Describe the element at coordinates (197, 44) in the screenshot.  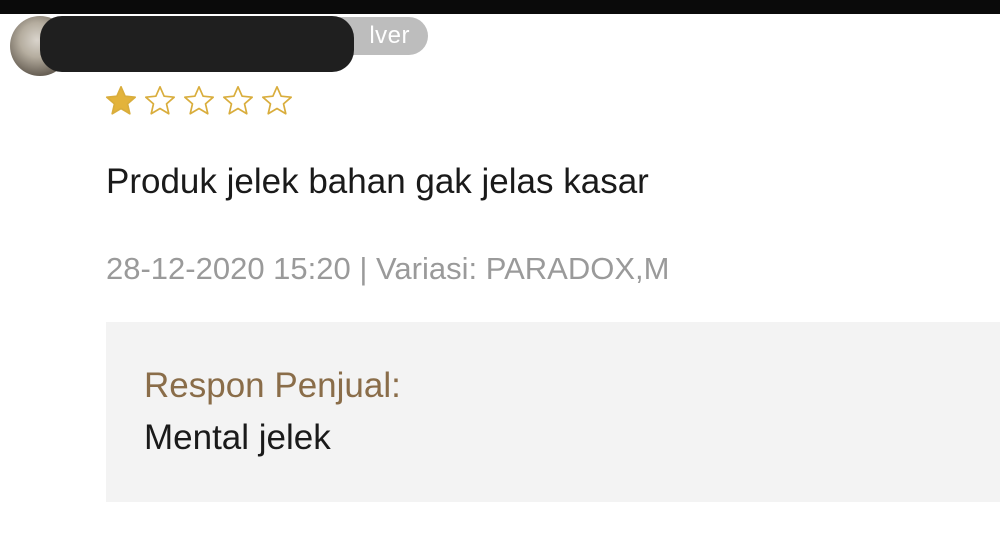
I see `reviewer-username-redacted` at that location.